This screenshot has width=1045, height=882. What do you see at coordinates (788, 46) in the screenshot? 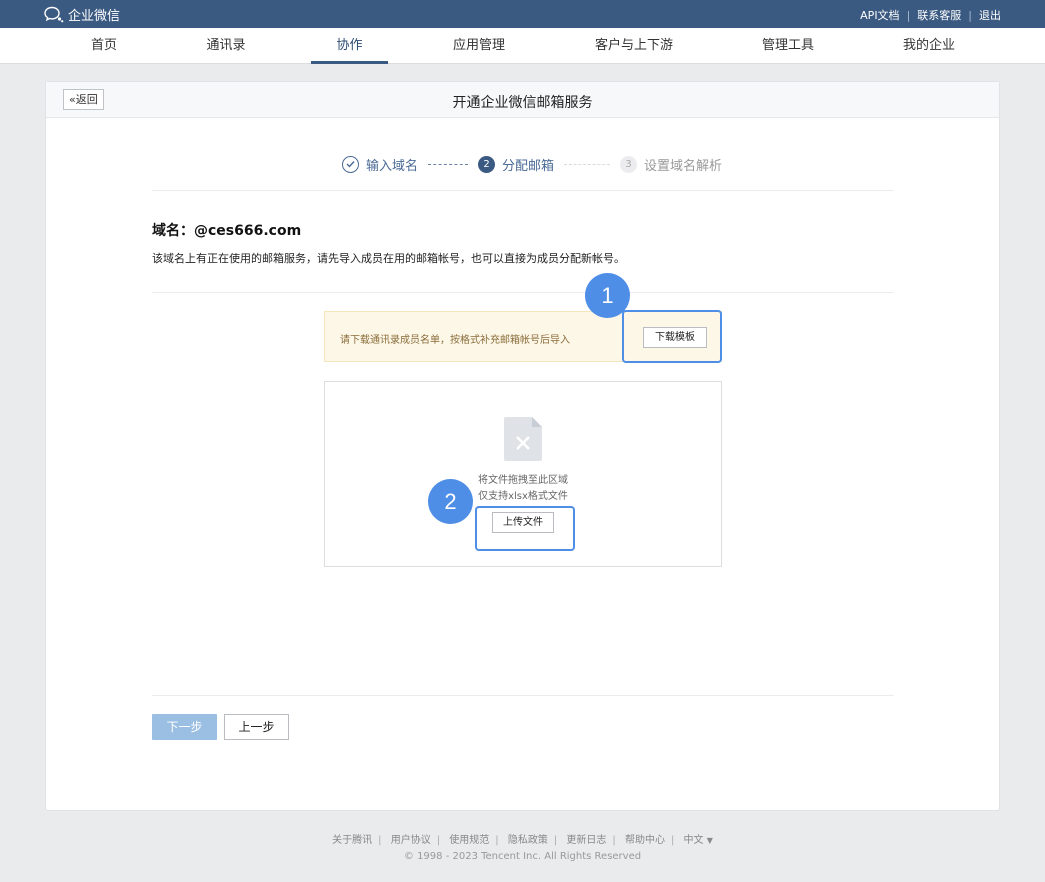
I see `nav-item-management-tools: 管理工具` at bounding box center [788, 46].